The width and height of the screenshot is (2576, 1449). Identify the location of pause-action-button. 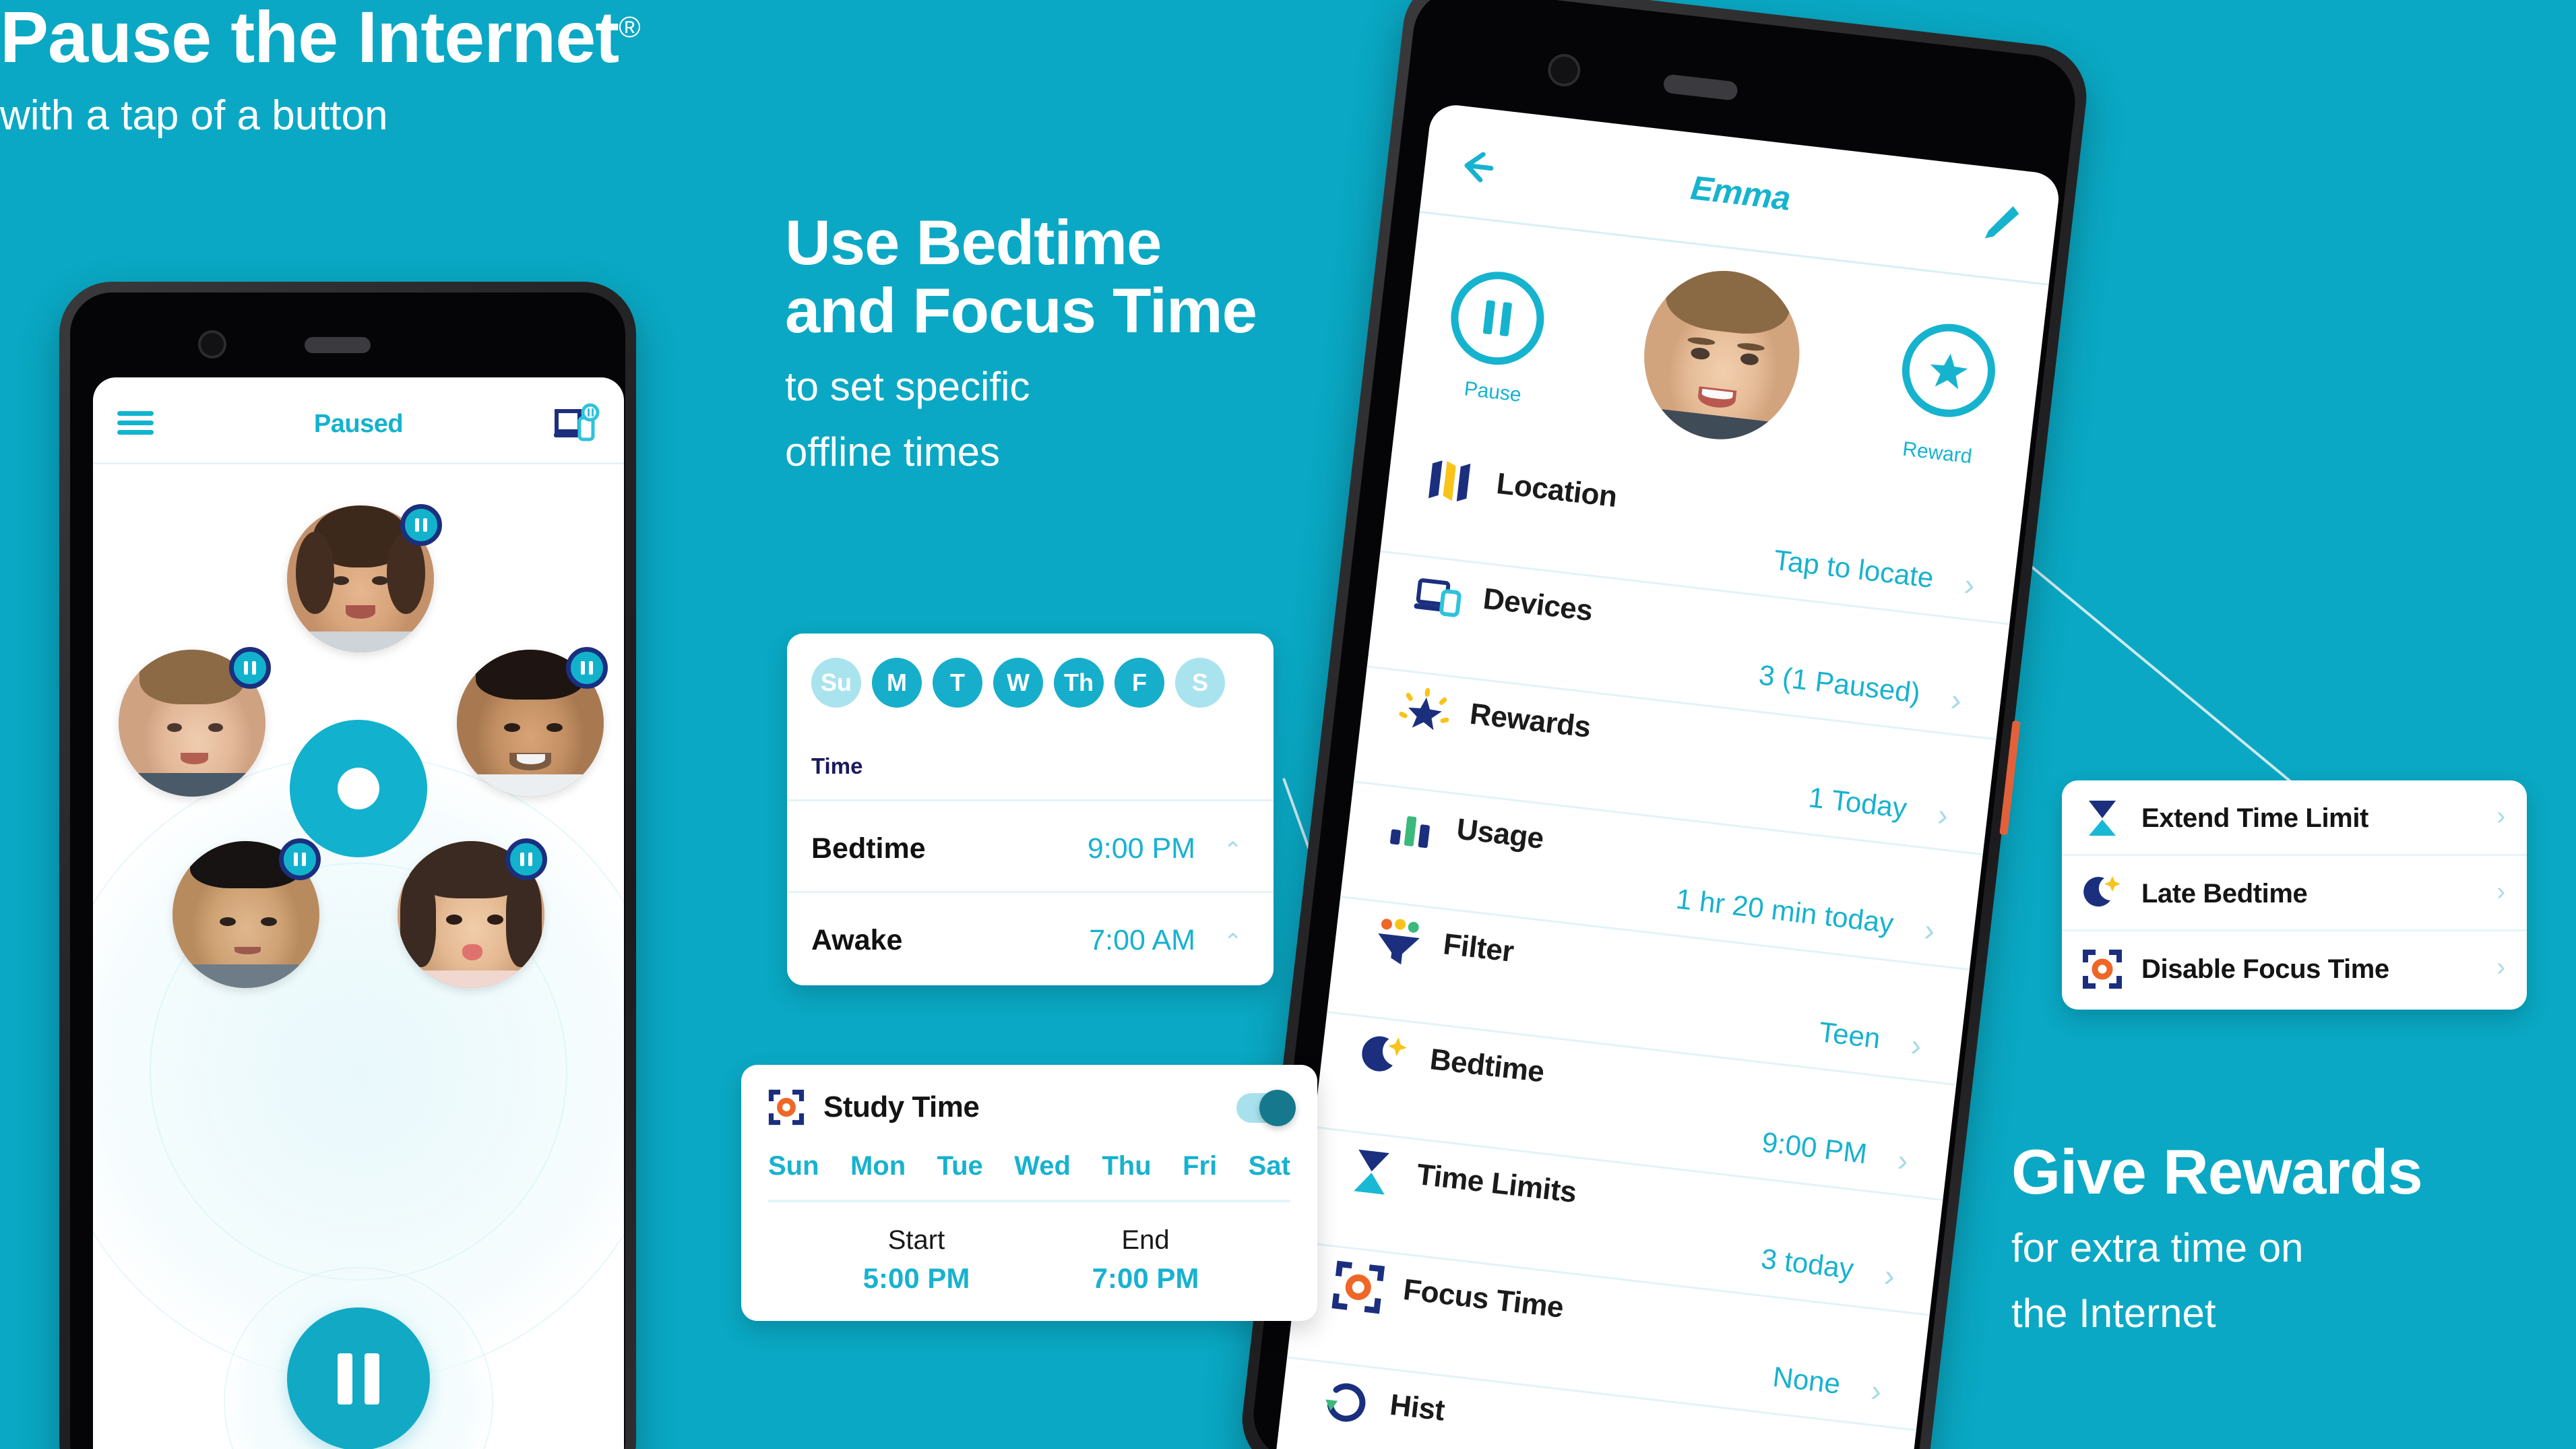
(1497, 318).